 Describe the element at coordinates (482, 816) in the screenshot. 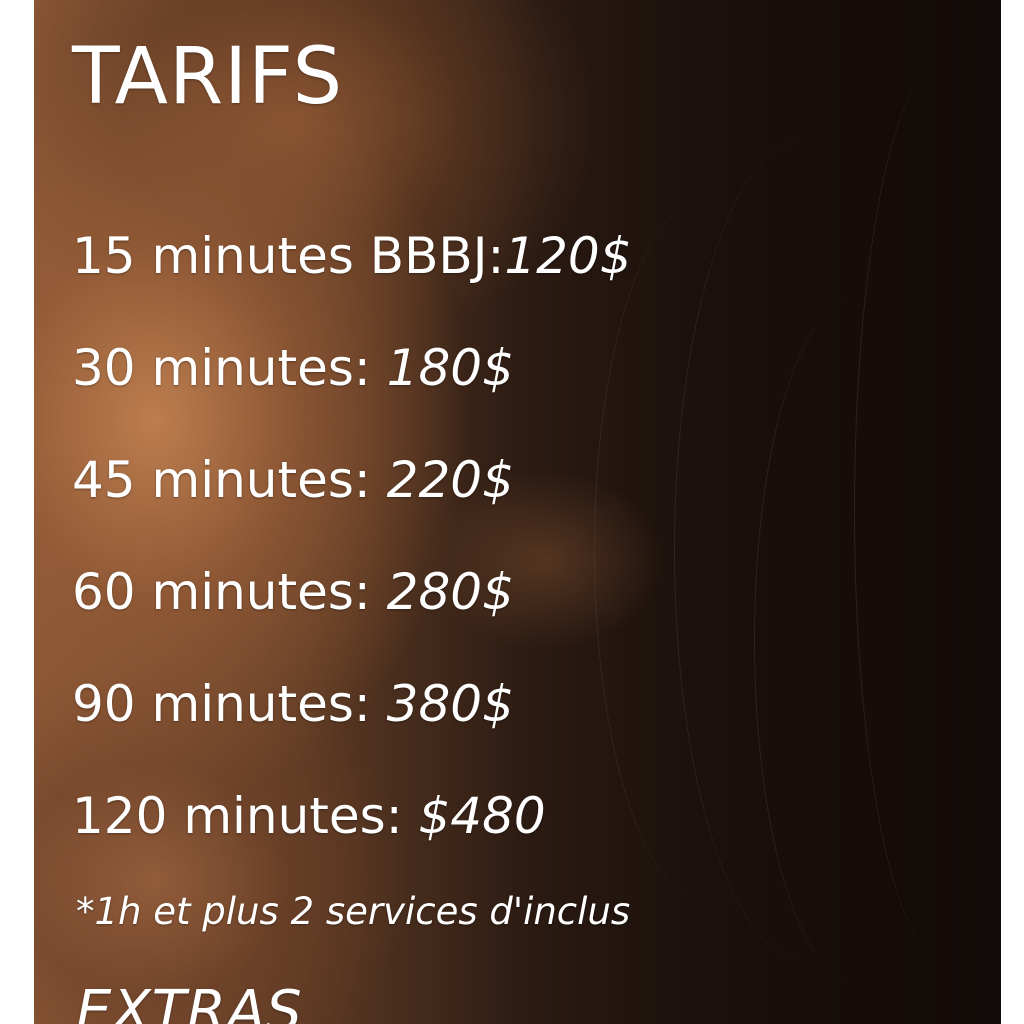

I see `rate-price: $480` at that location.